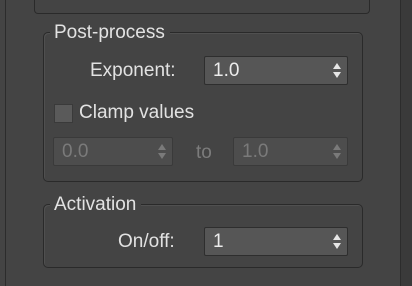  Describe the element at coordinates (226, 71) in the screenshot. I see `exponent-value: 1.0` at that location.